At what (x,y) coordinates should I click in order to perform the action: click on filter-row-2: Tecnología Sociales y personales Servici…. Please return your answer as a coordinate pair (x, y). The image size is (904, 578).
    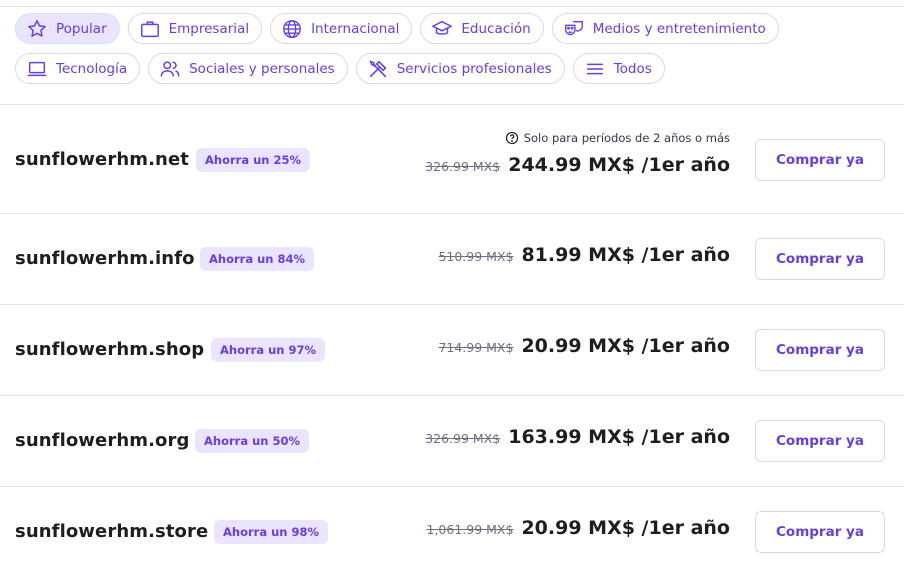
    Looking at the image, I should click on (455, 68).